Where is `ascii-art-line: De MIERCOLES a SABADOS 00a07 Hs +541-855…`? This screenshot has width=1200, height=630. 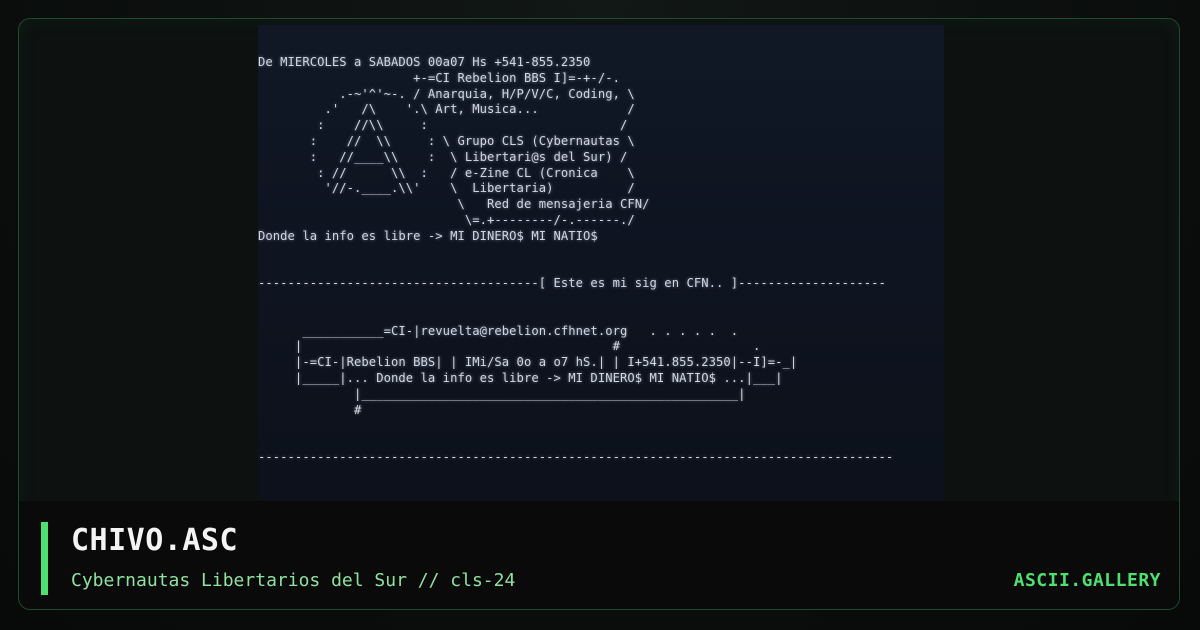
ascii-art-line: De MIERCOLES a SABADOS 00a07 Hs +541-855… is located at coordinates (424, 62).